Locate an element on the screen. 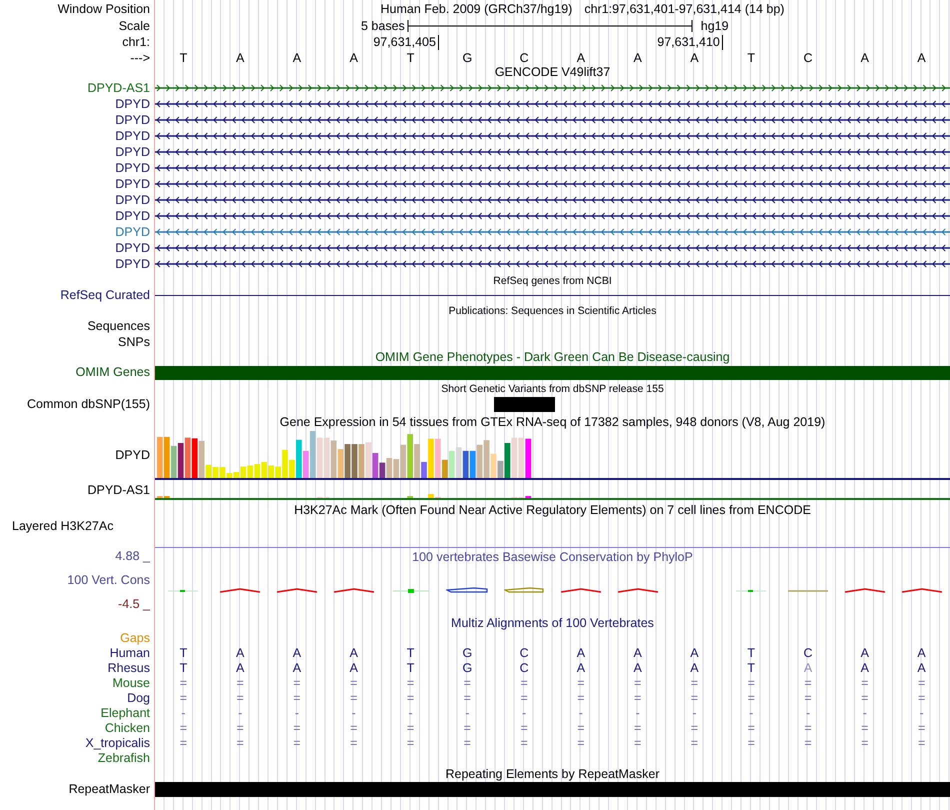 This screenshot has height=810, width=950. track-label: Human is located at coordinates (130, 653).